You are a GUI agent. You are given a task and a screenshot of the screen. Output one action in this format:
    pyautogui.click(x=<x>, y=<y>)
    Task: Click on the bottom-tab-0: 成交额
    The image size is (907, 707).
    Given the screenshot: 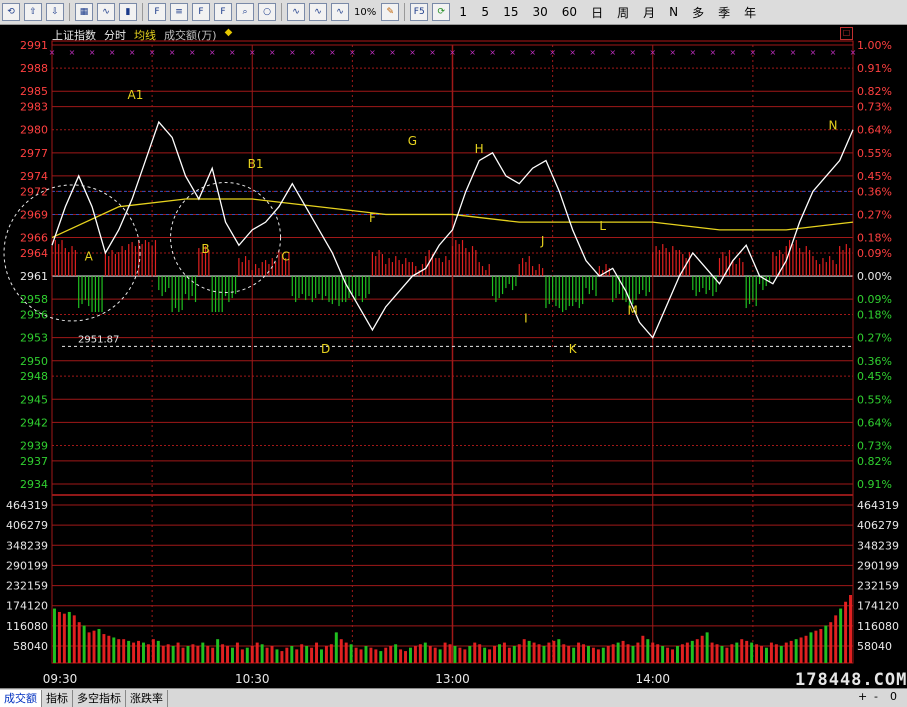 What is the action you would take?
    pyautogui.click(x=21, y=698)
    